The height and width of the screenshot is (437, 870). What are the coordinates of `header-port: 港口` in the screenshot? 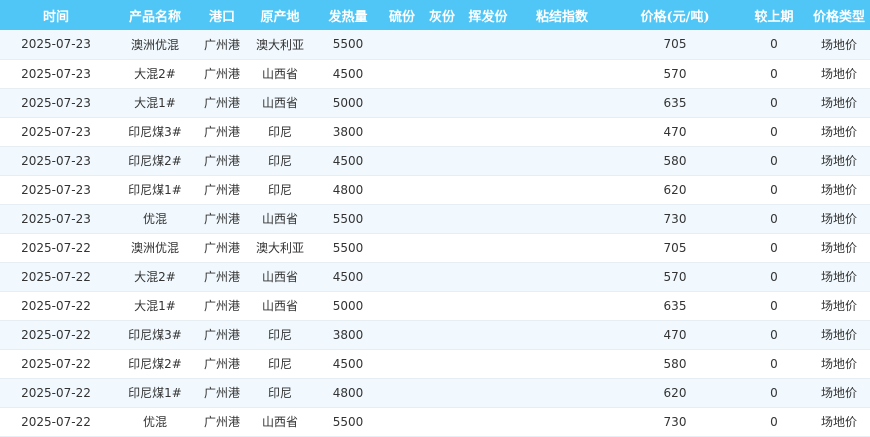 It's located at (222, 15).